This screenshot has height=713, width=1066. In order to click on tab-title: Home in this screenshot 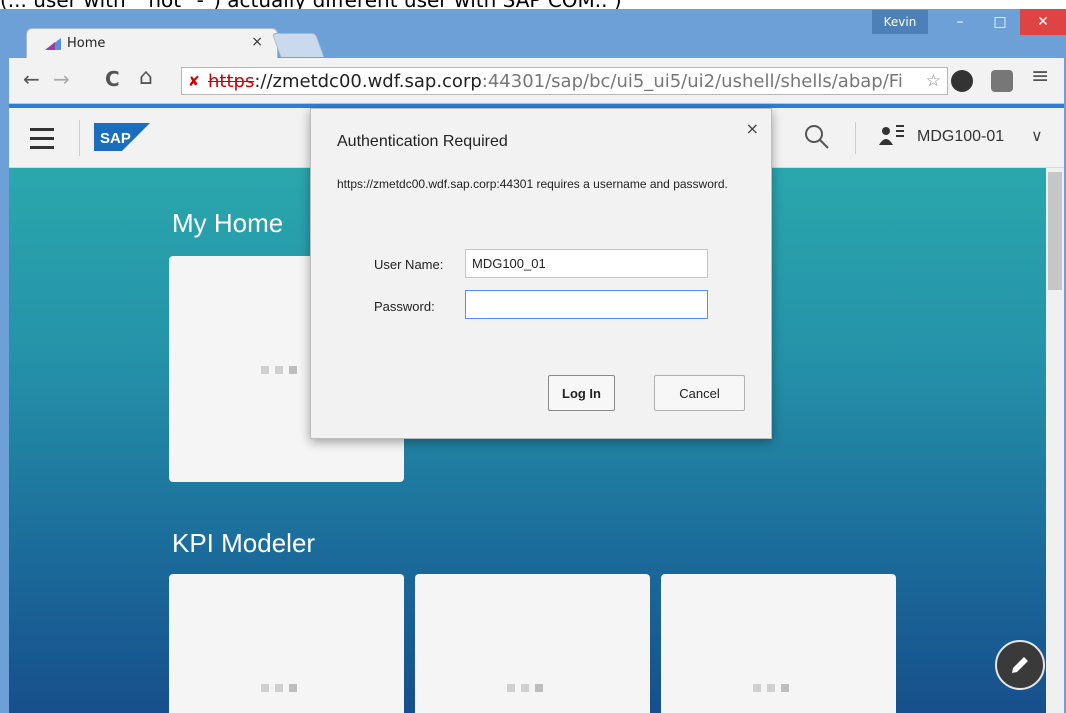, I will do `click(86, 43)`.